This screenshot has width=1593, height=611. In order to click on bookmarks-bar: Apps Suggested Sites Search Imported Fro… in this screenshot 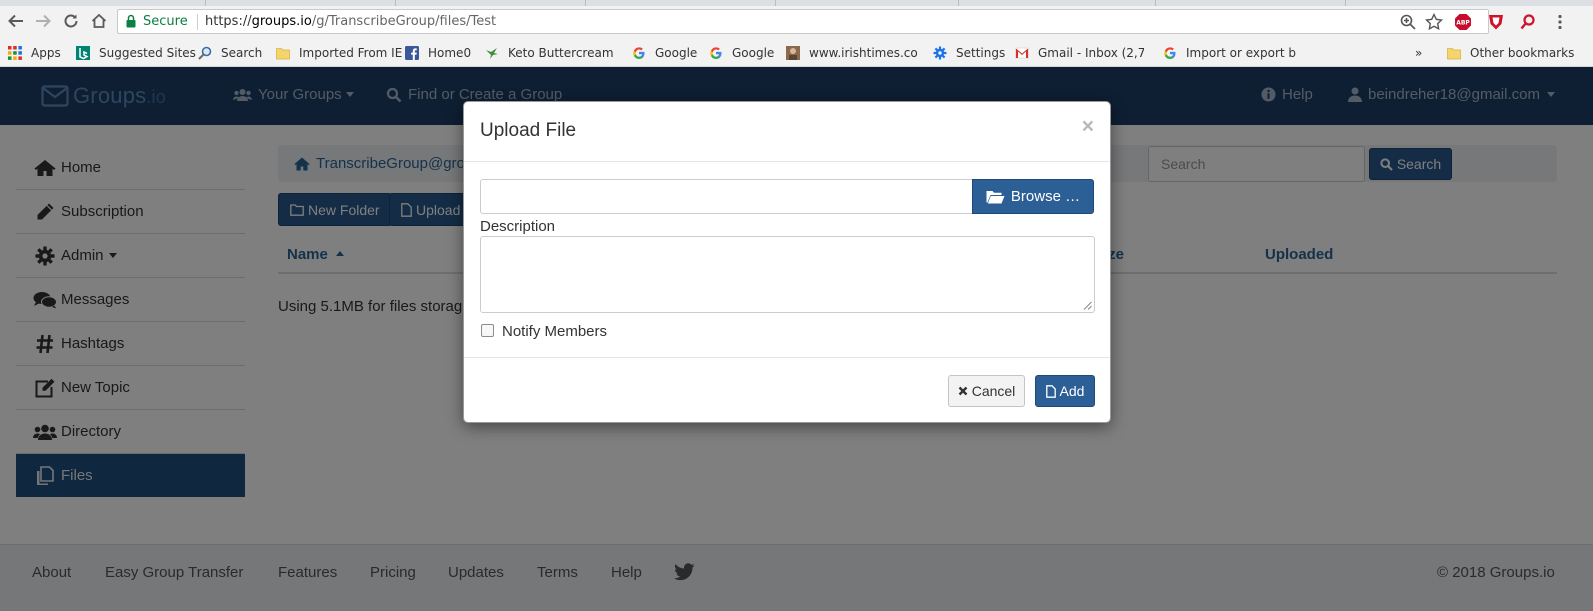, I will do `click(796, 52)`.